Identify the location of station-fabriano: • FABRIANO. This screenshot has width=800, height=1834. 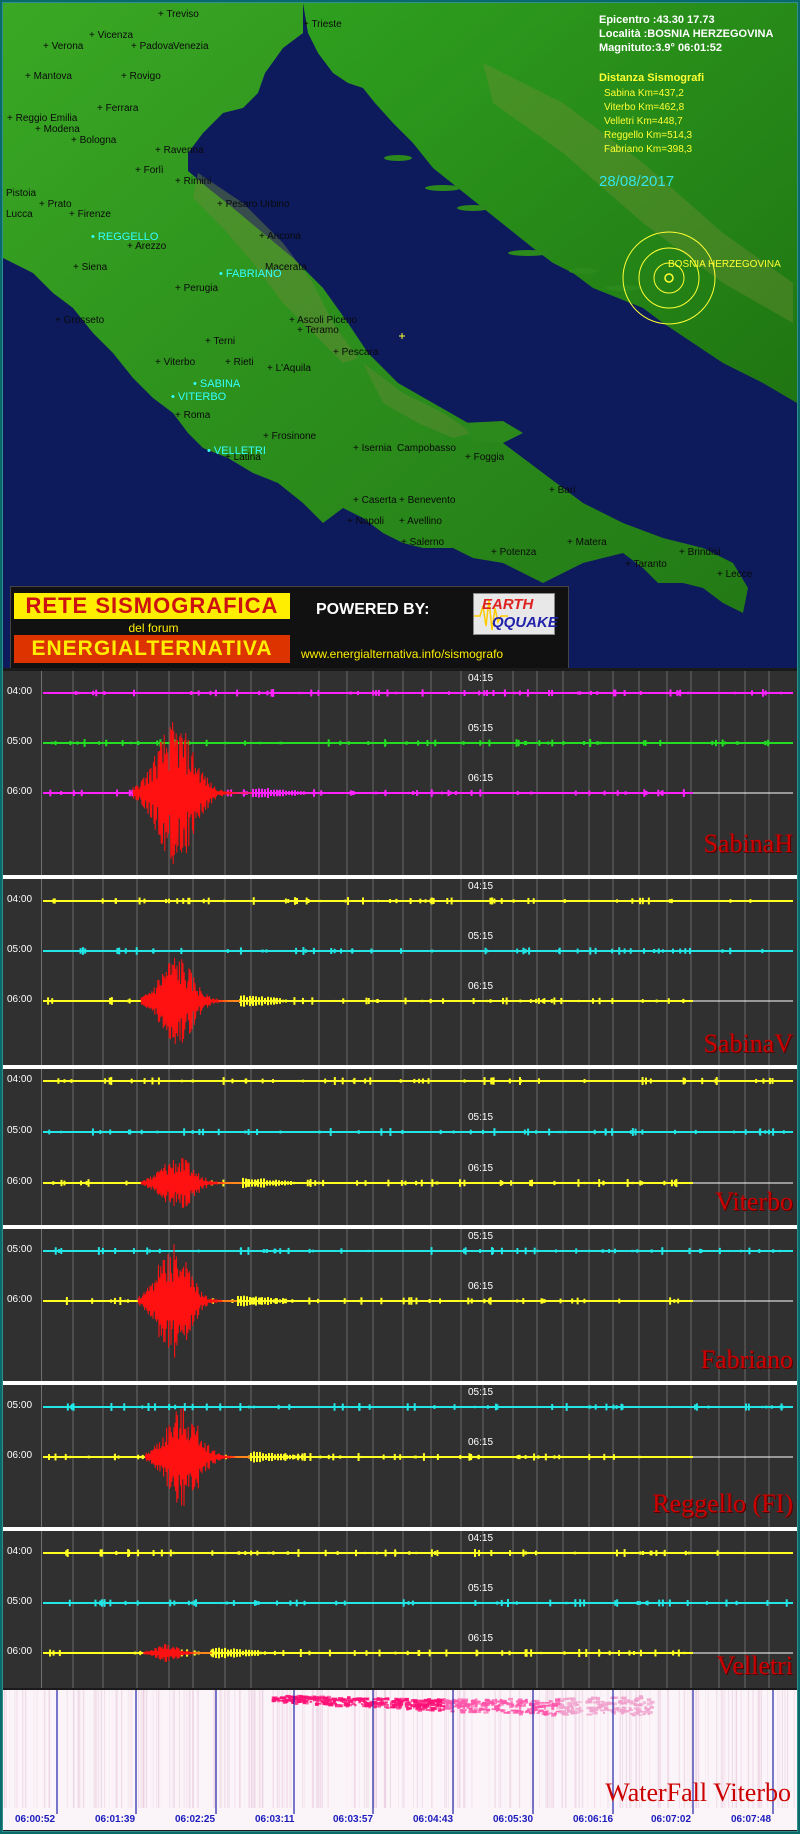
(250, 274).